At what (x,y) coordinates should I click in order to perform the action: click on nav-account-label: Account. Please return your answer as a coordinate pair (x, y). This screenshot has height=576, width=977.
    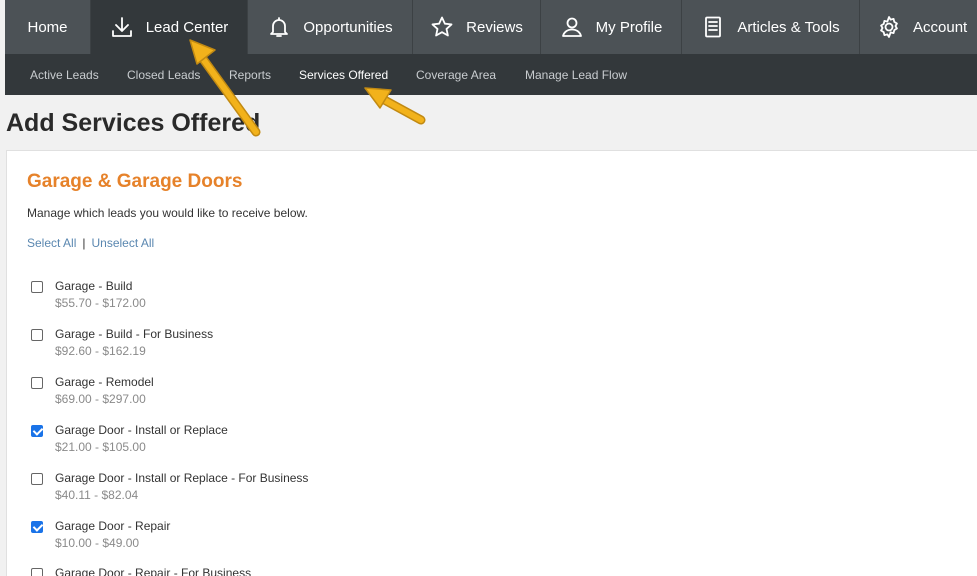
    Looking at the image, I should click on (940, 27).